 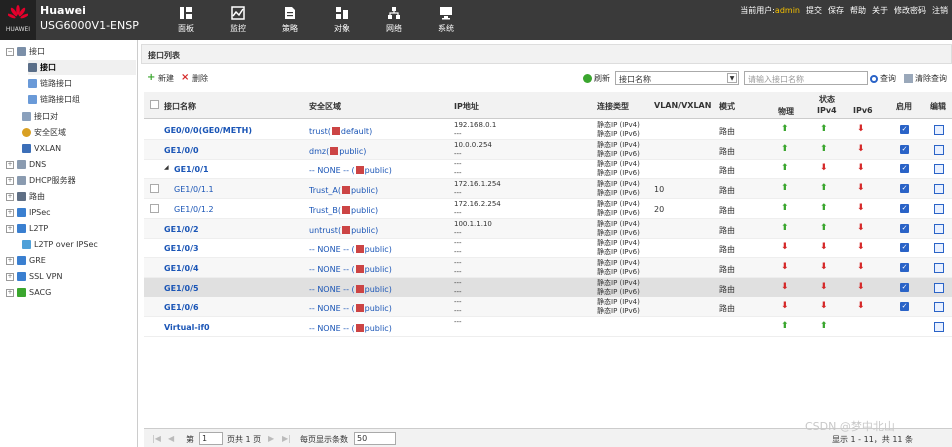 What do you see at coordinates (814, 10) in the screenshot?
I see `link-submit: 提交` at bounding box center [814, 10].